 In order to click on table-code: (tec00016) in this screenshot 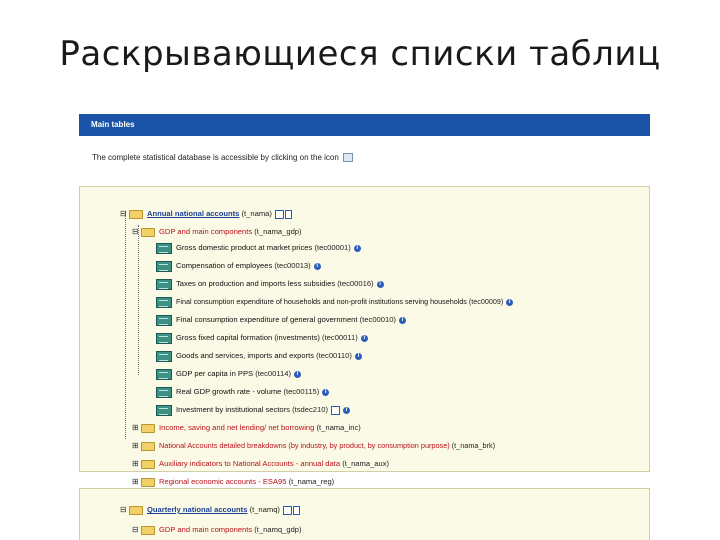, I will do `click(355, 283)`.